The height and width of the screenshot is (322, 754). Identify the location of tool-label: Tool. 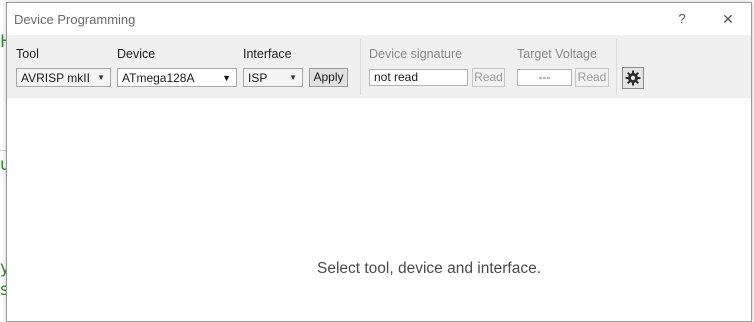
(27, 54).